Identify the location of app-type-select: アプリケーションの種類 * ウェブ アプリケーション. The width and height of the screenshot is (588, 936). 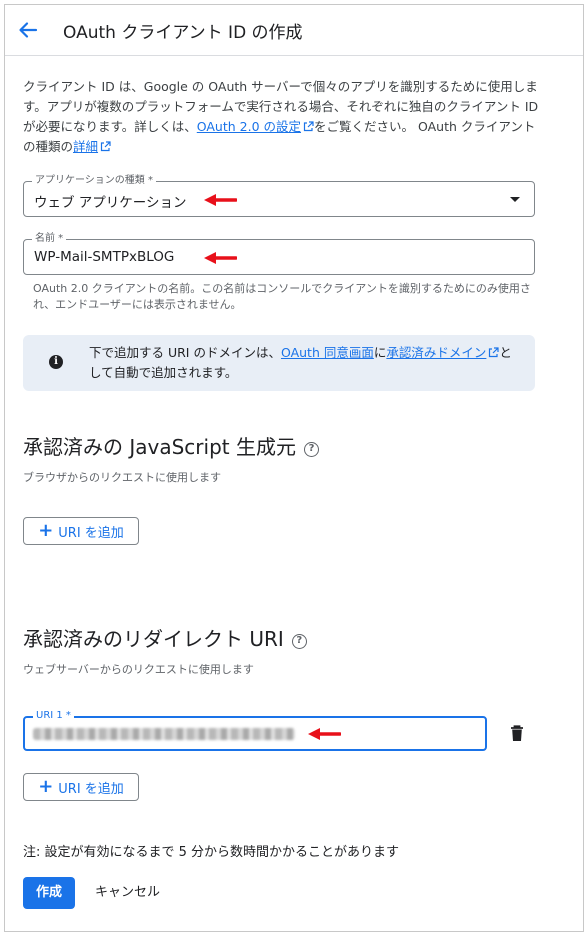
(279, 195).